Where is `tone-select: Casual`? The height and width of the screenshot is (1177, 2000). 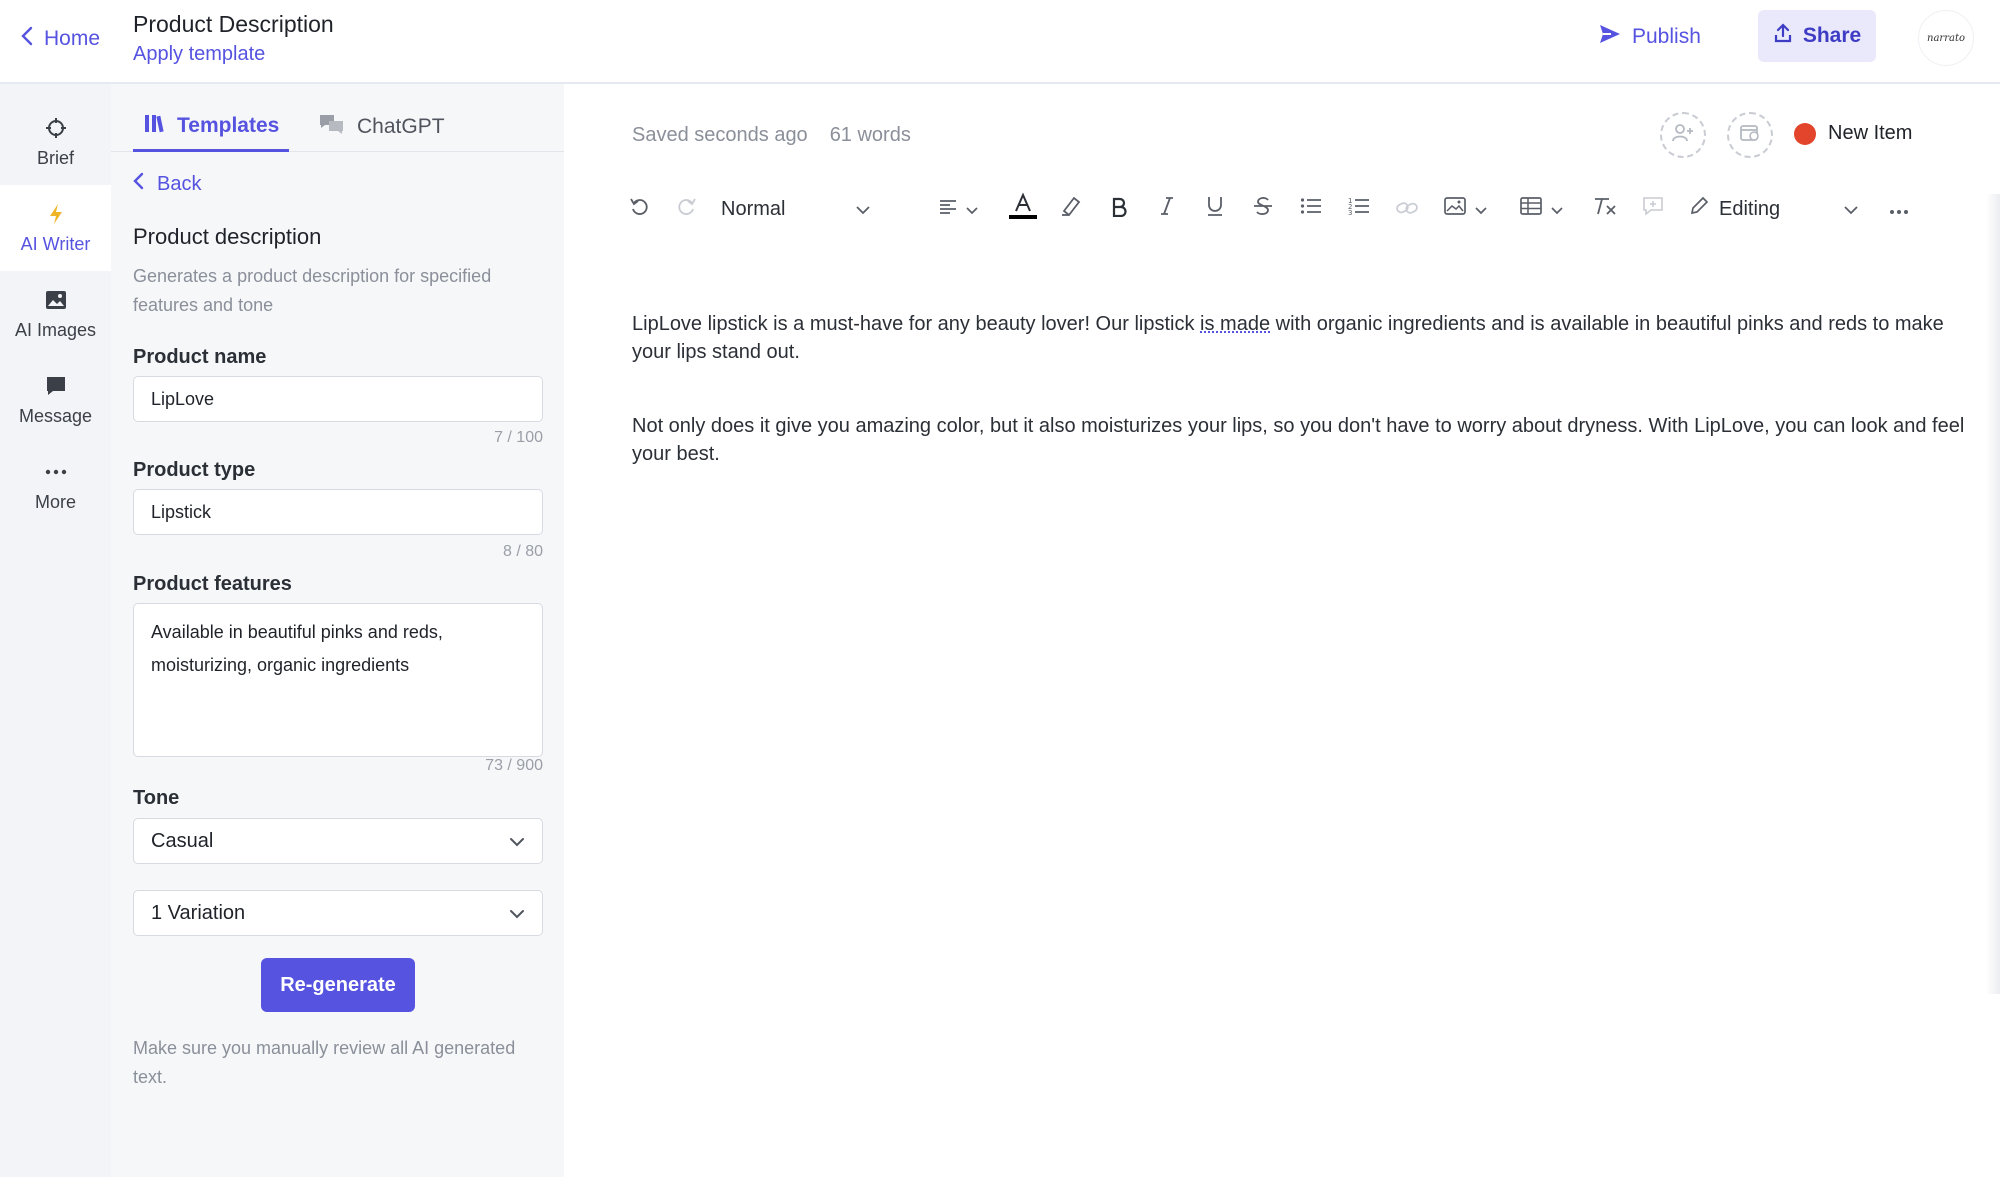 tone-select: Casual is located at coordinates (338, 841).